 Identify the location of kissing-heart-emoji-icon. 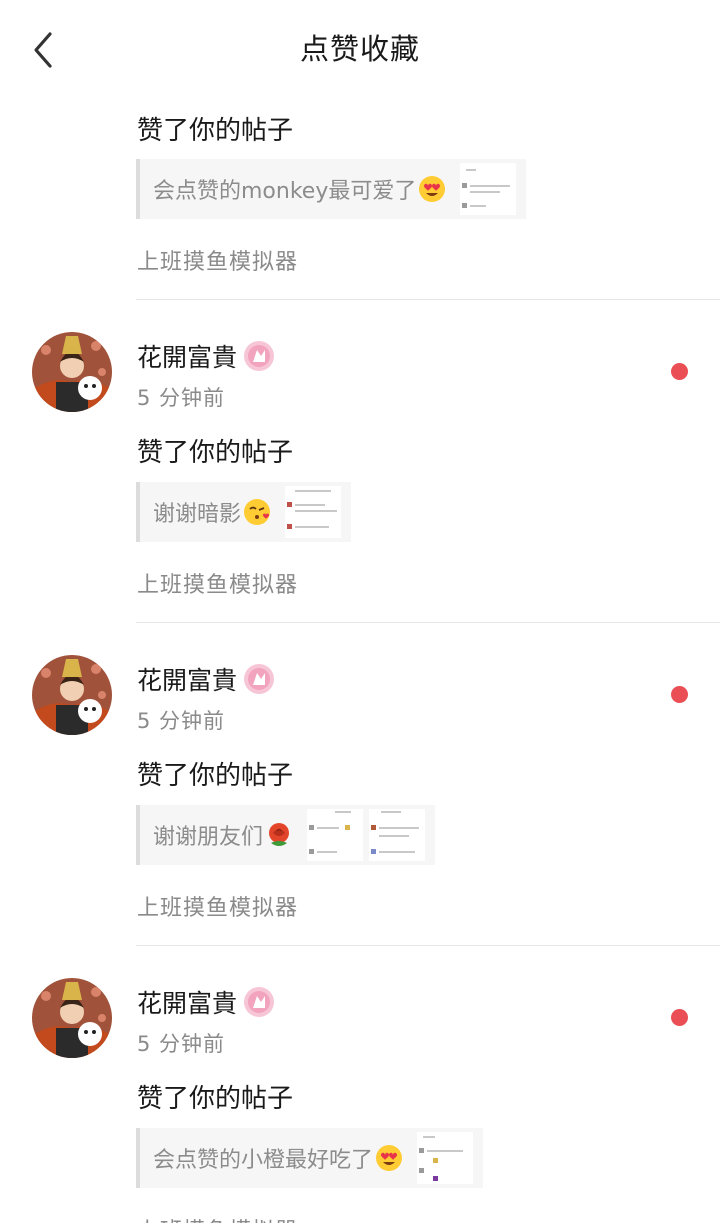
(257, 512).